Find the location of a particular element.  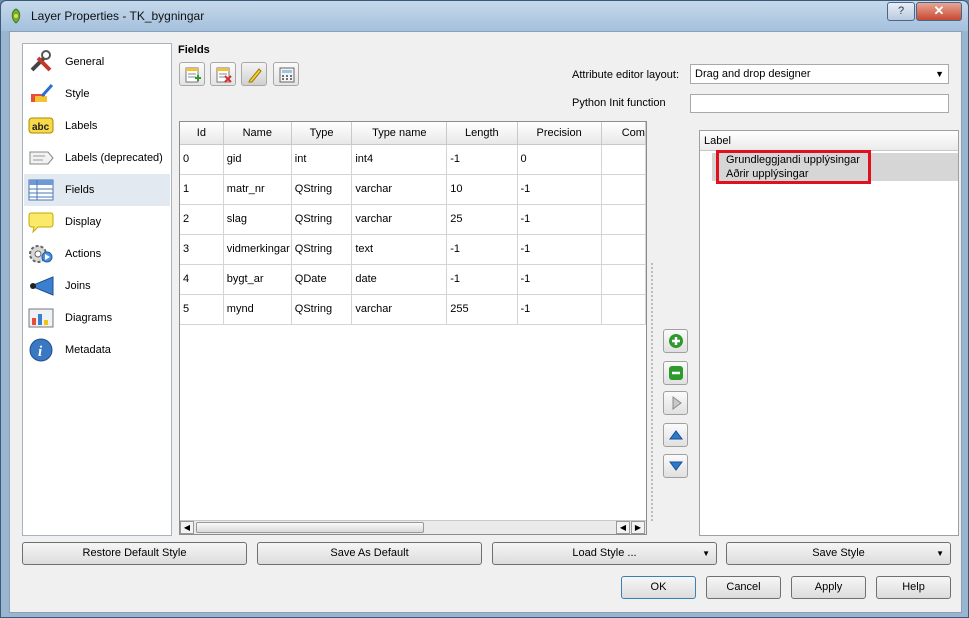

move-down-icon is located at coordinates (676, 466).